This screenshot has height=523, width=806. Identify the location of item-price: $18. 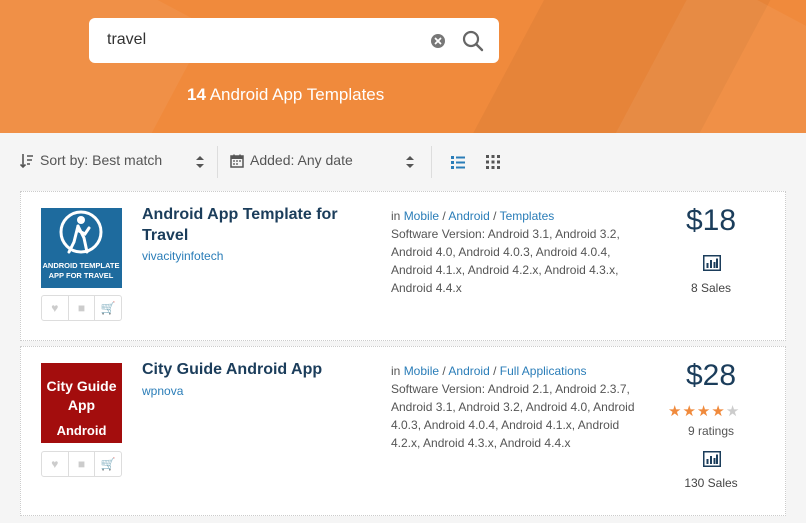
(711, 220).